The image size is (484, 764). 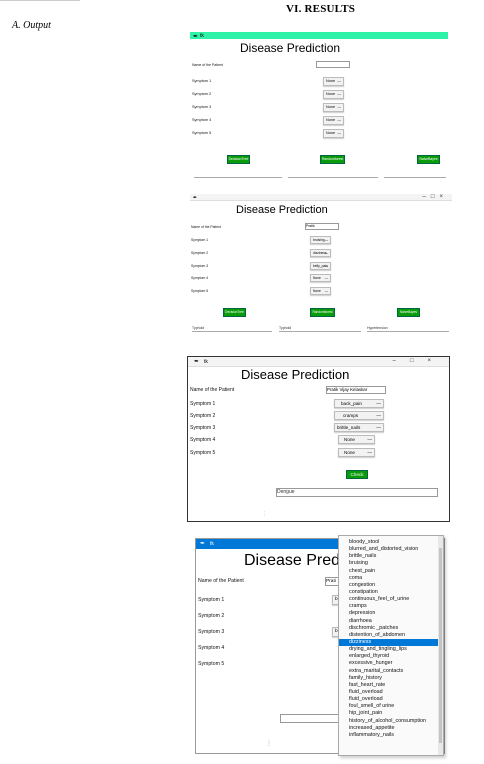 I want to click on dropdown-option: enlarged_thyroid, so click(x=391, y=656).